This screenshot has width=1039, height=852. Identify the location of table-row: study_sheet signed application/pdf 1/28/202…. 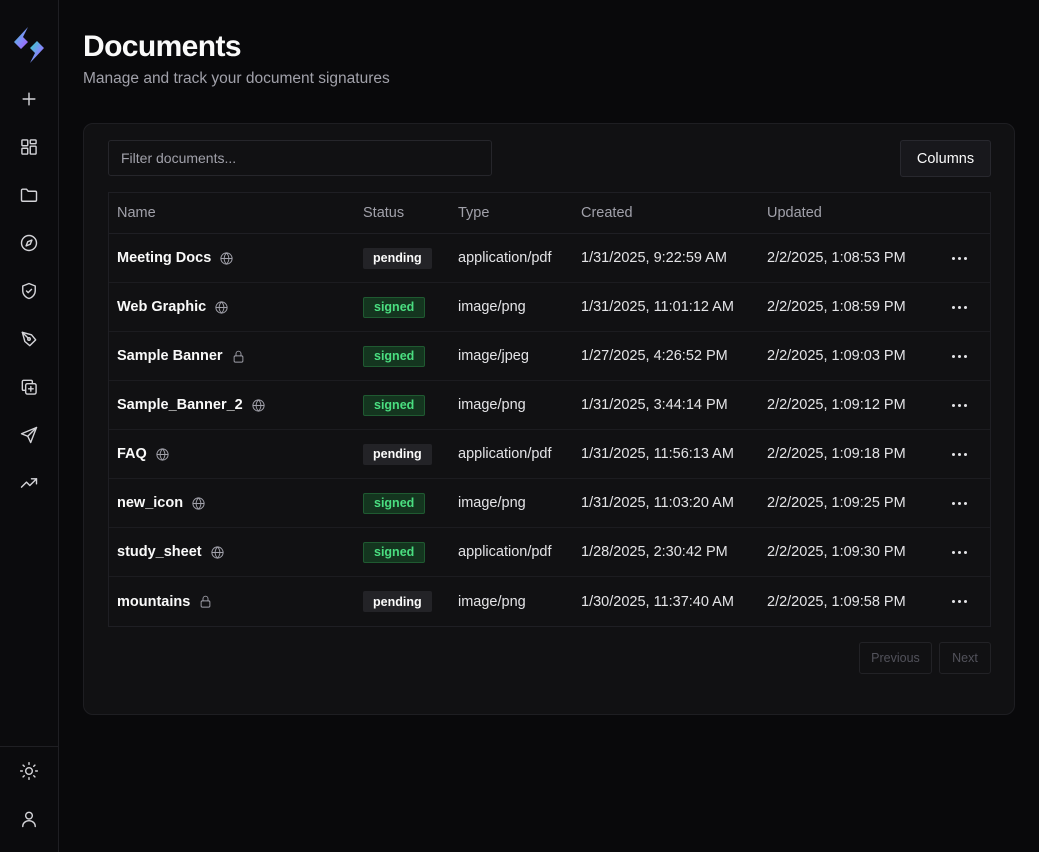
(549, 552).